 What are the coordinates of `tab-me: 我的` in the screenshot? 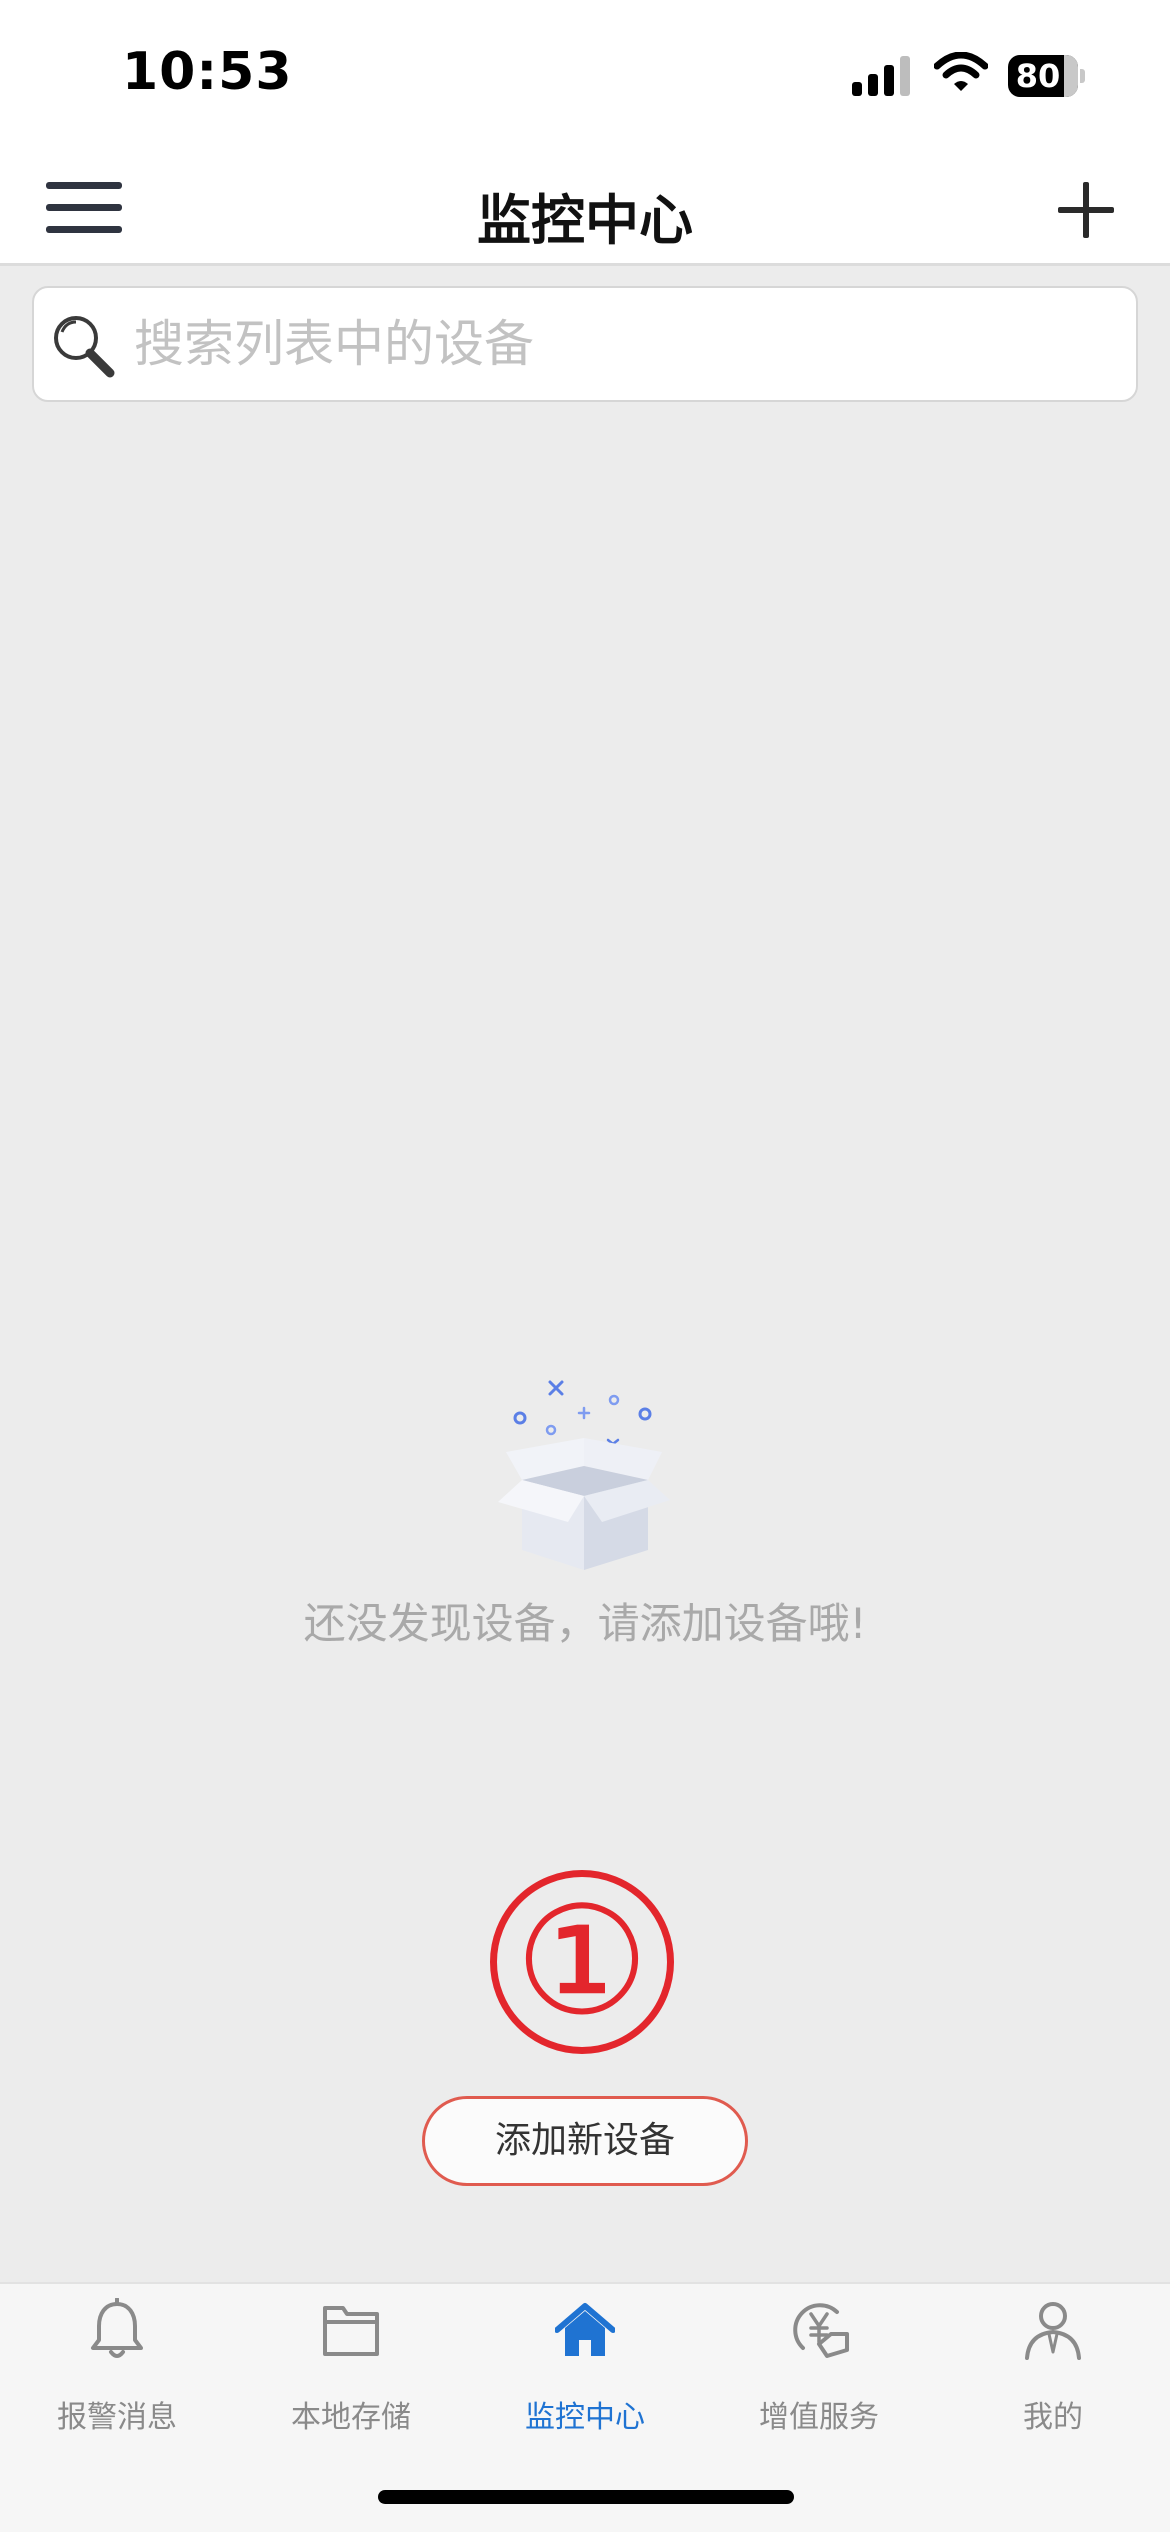 It's located at (1053, 2369).